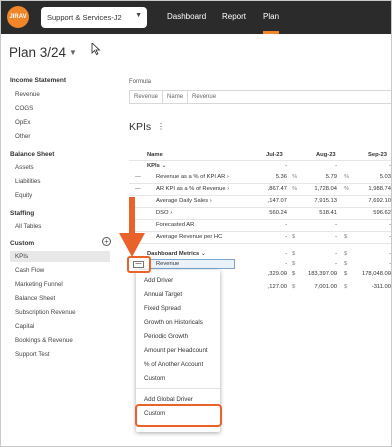  What do you see at coordinates (271, 32) in the screenshot?
I see `active-nav-indicator` at bounding box center [271, 32].